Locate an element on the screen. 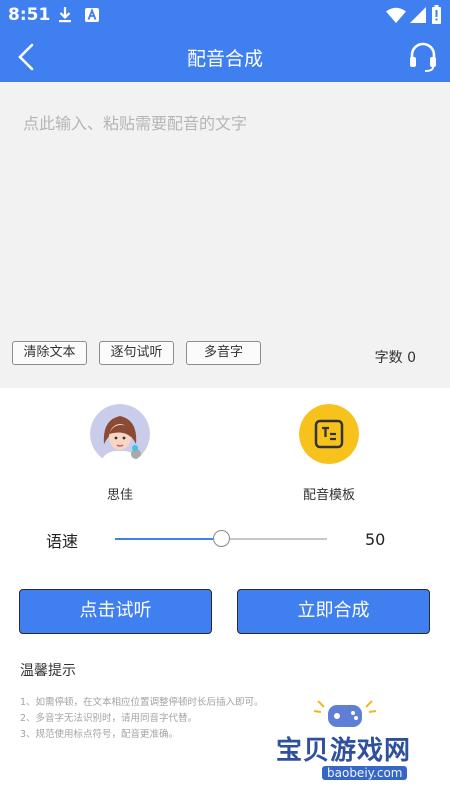  voice-template-button: 配音模板 is located at coordinates (329, 453).